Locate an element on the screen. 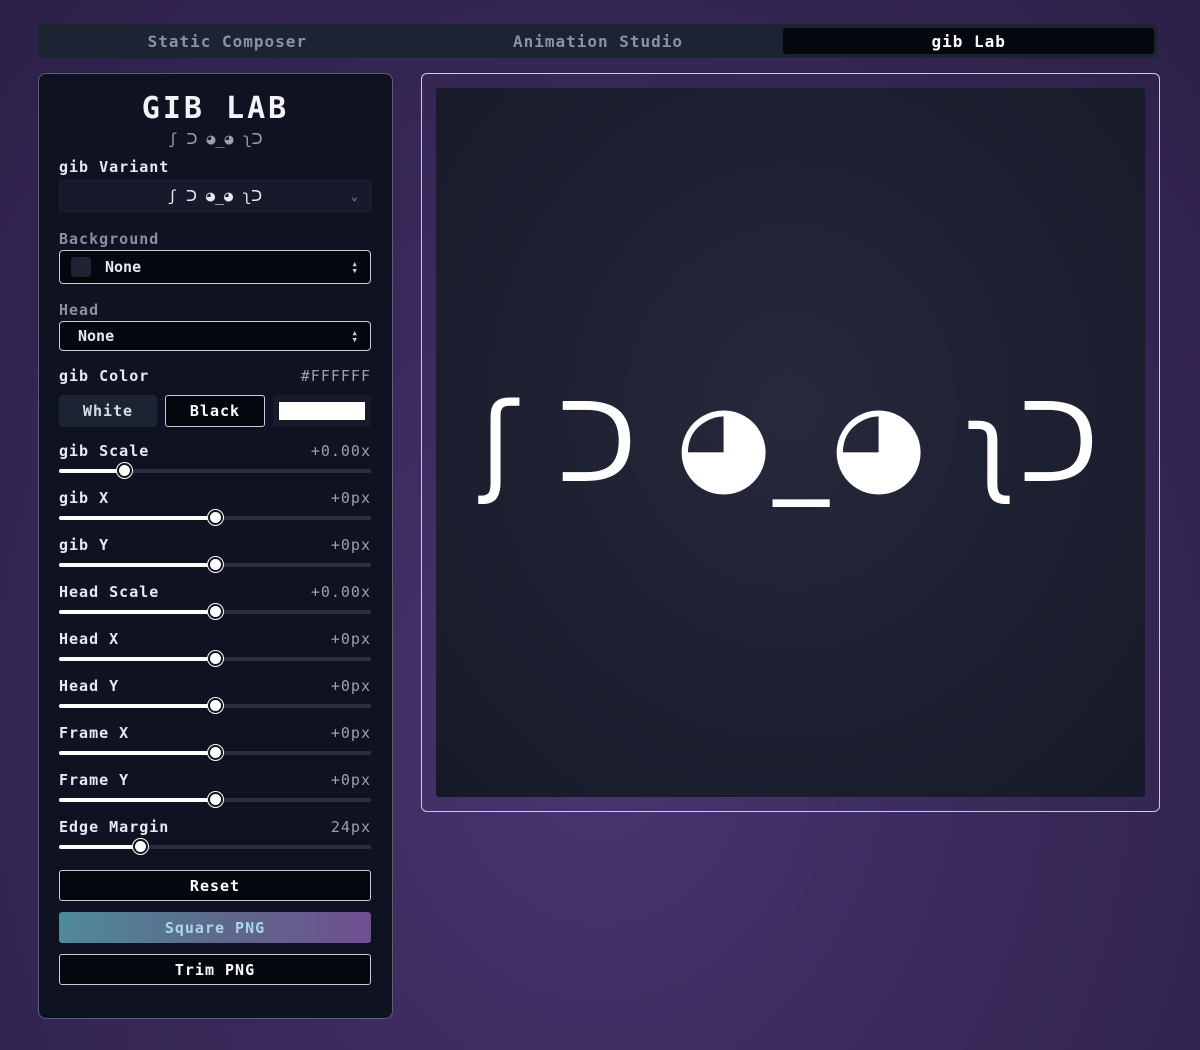  background-swatch is located at coordinates (81, 267).